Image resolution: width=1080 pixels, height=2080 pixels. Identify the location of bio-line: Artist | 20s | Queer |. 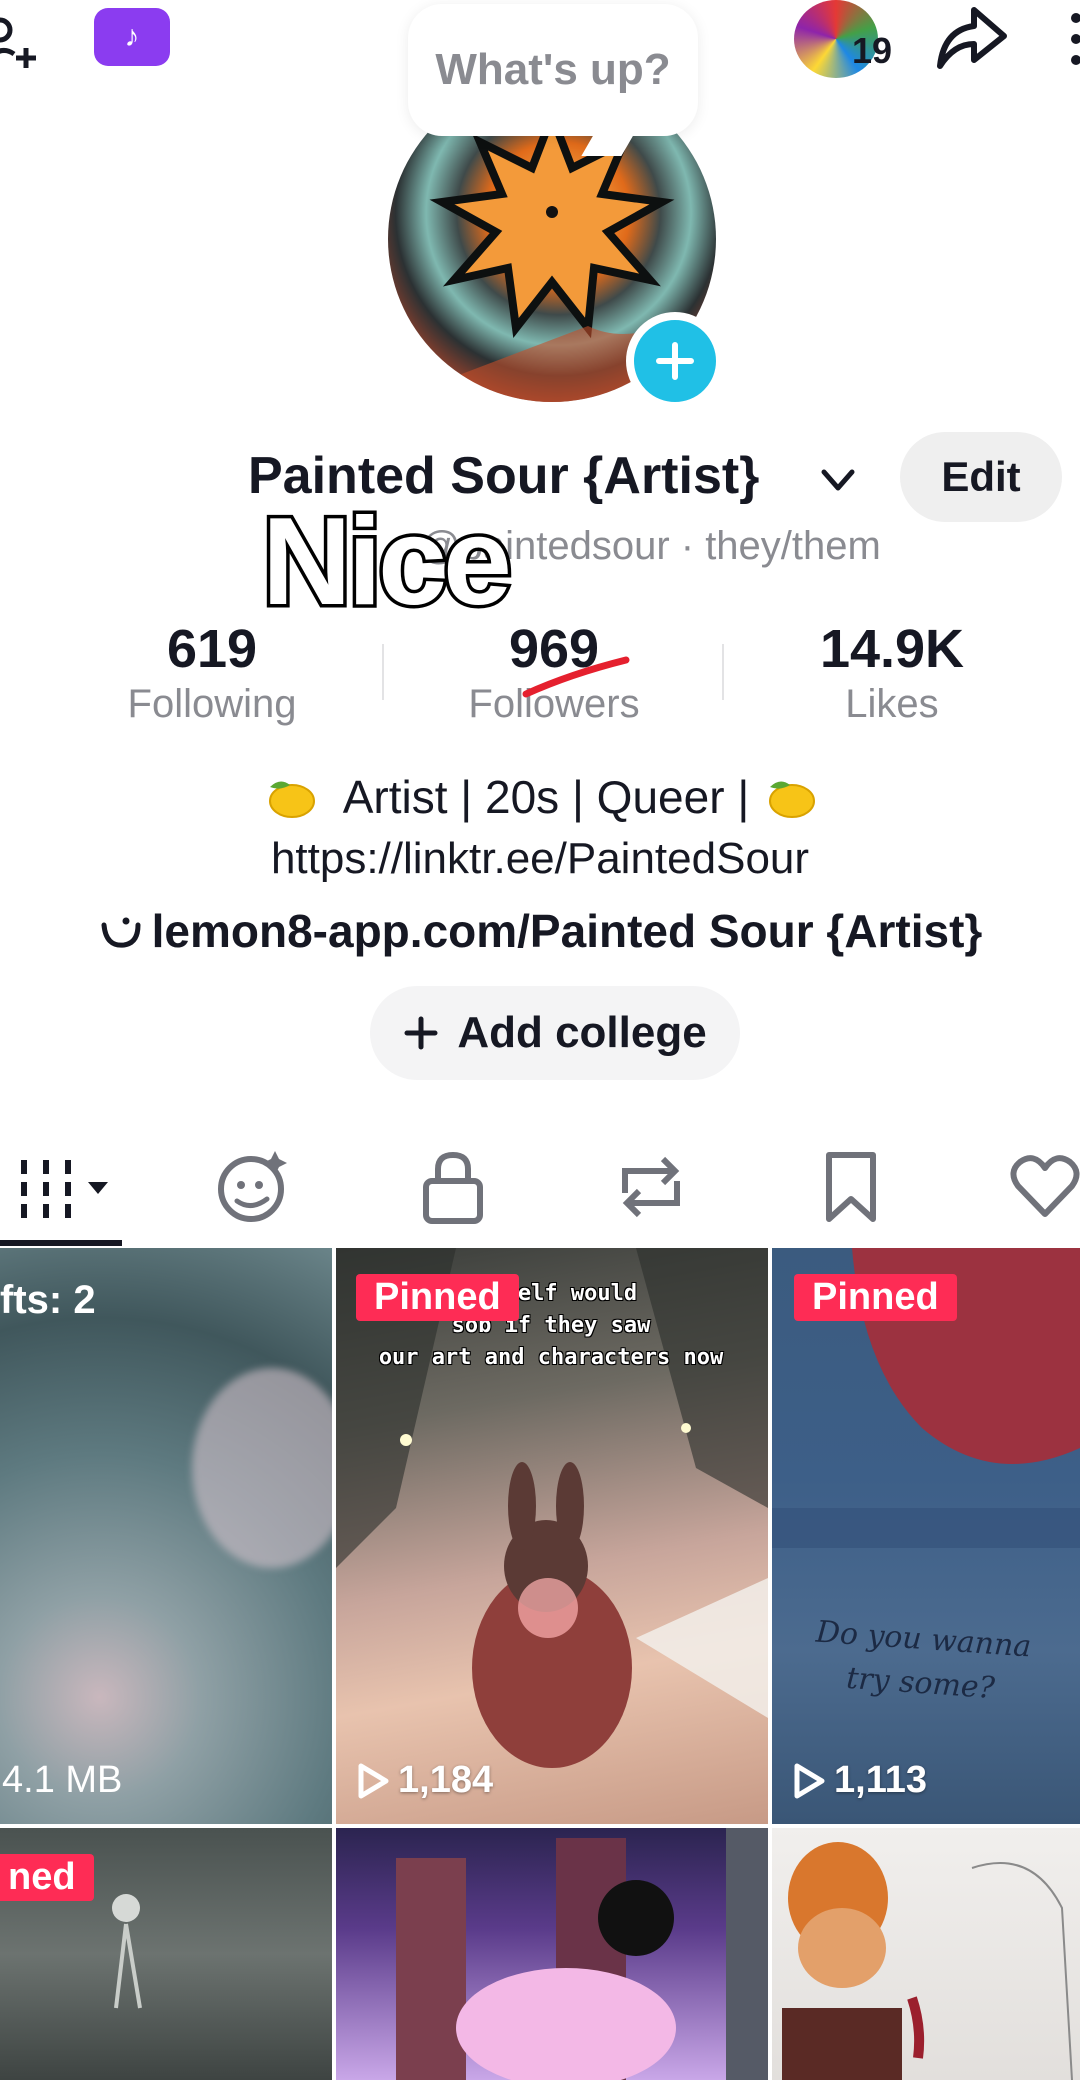
(540, 797).